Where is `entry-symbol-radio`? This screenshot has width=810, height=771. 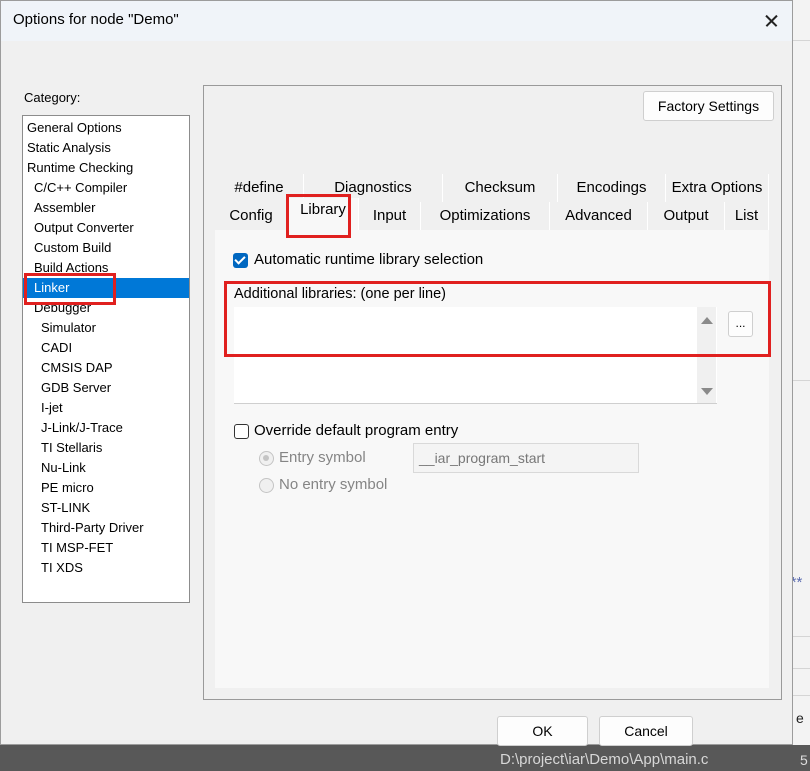 entry-symbol-radio is located at coordinates (266, 458).